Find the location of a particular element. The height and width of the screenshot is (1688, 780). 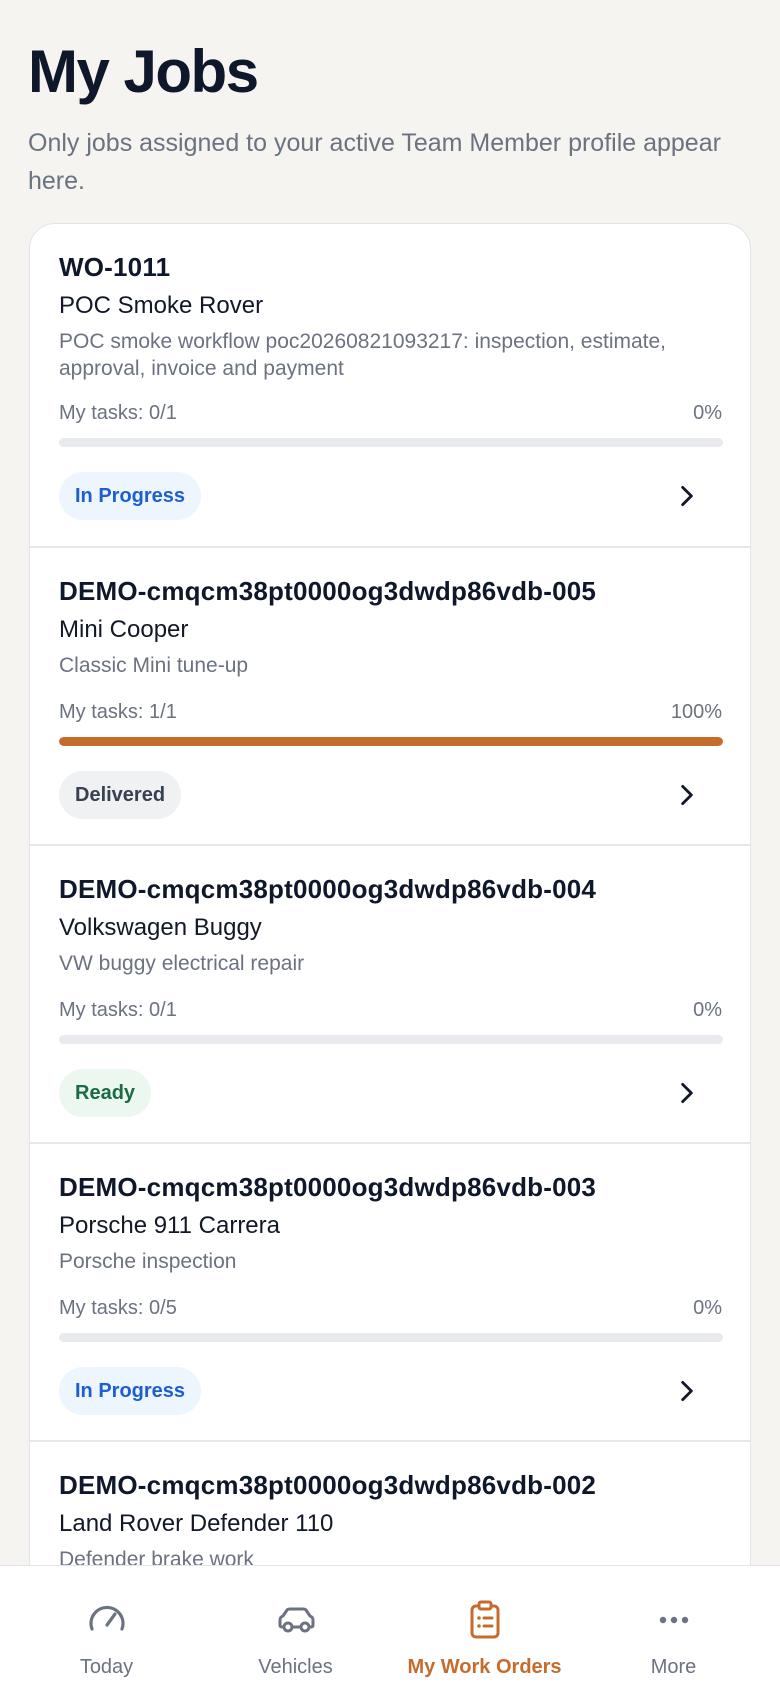

job-vehicle: Porsche 911 Carrera is located at coordinates (169, 1225).